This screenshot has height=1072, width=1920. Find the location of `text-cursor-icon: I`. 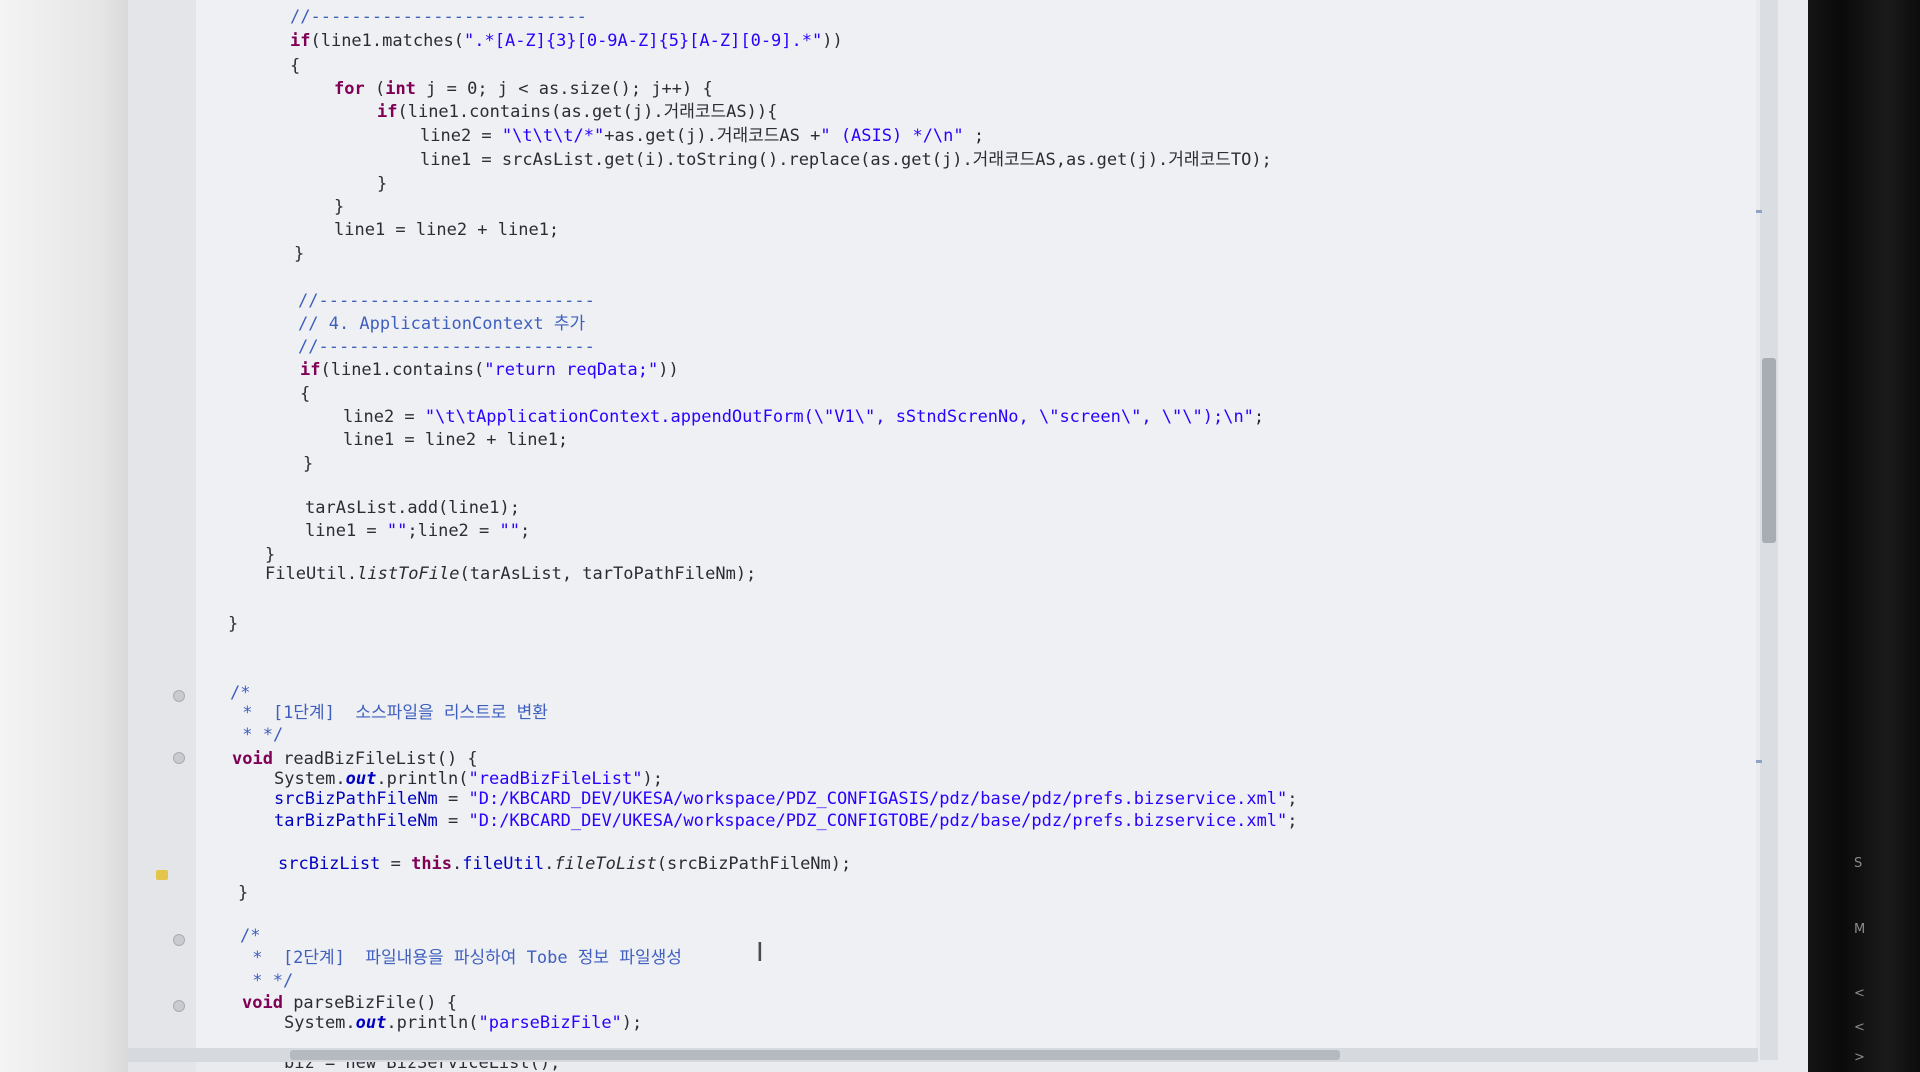

text-cursor-icon: I is located at coordinates (760, 953).